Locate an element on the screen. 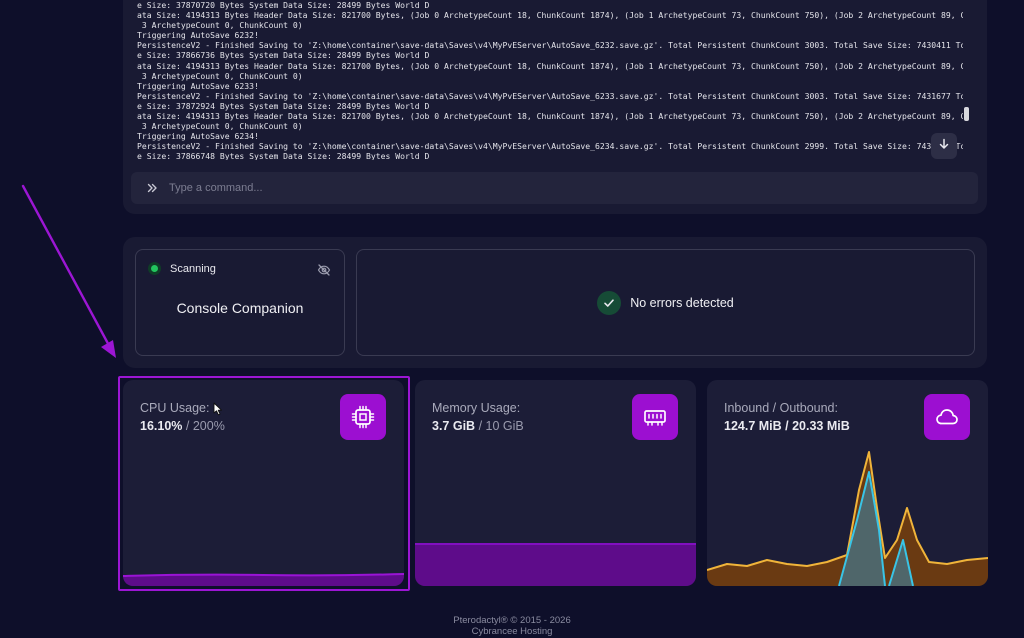 The image size is (1024, 638). mouse-cursor-icon is located at coordinates (217, 409).